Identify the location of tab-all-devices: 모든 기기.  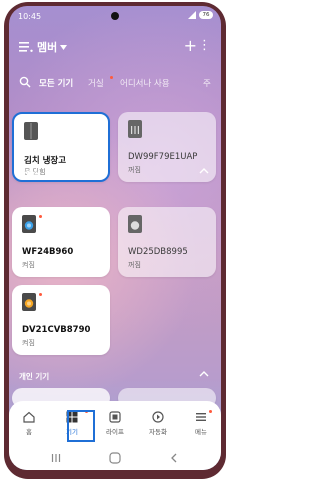
(56, 83).